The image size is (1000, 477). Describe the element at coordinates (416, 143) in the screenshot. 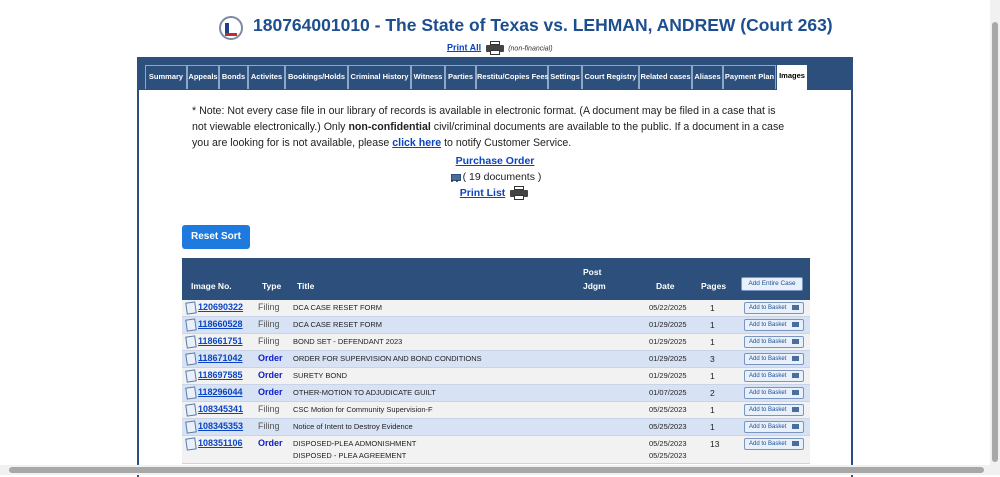

I see `click-here-link: click here` at that location.